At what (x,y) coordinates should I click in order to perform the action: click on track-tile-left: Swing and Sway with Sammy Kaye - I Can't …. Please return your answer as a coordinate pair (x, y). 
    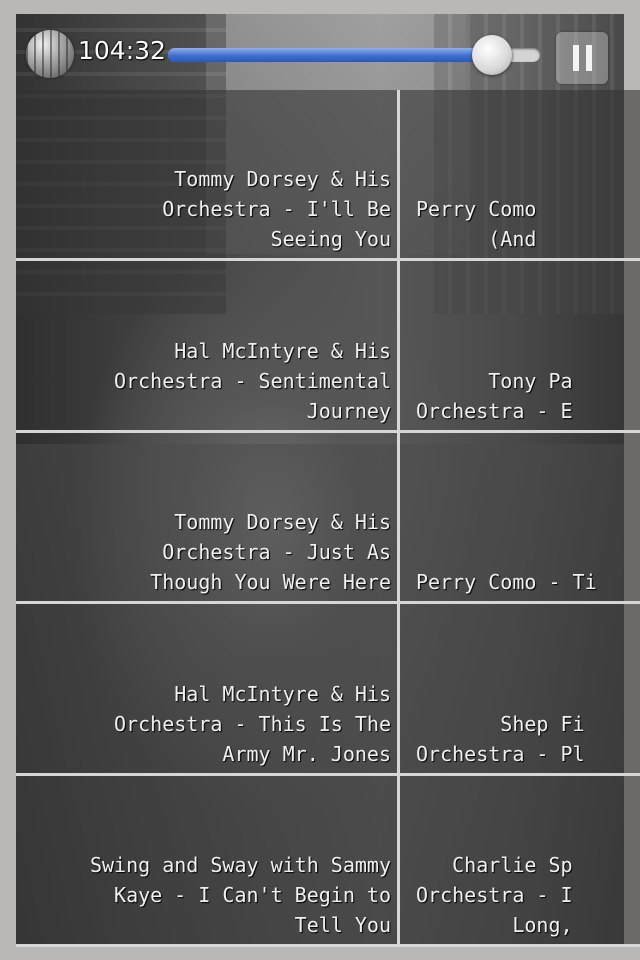
    Looking at the image, I should click on (208, 861).